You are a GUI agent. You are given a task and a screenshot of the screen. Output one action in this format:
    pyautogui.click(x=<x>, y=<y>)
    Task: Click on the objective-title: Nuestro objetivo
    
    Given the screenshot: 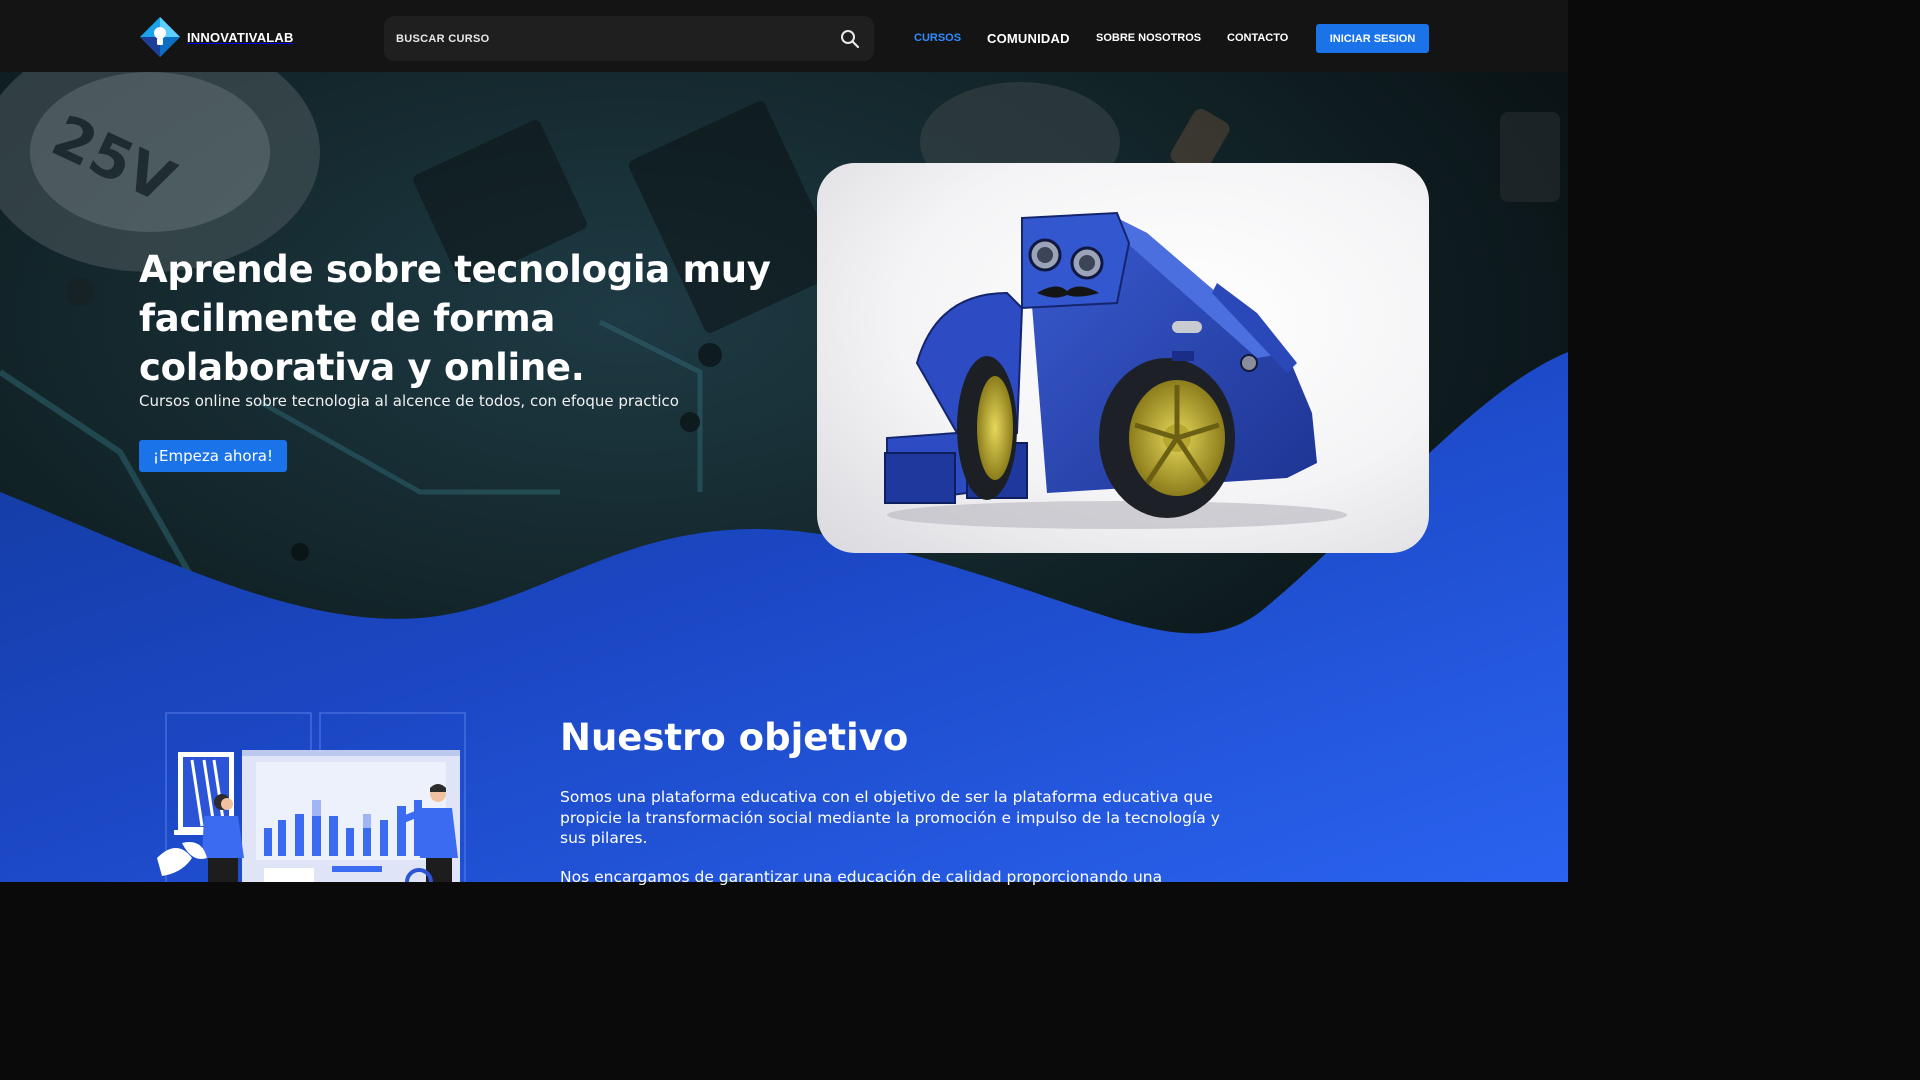 What is the action you would take?
    pyautogui.click(x=734, y=737)
    